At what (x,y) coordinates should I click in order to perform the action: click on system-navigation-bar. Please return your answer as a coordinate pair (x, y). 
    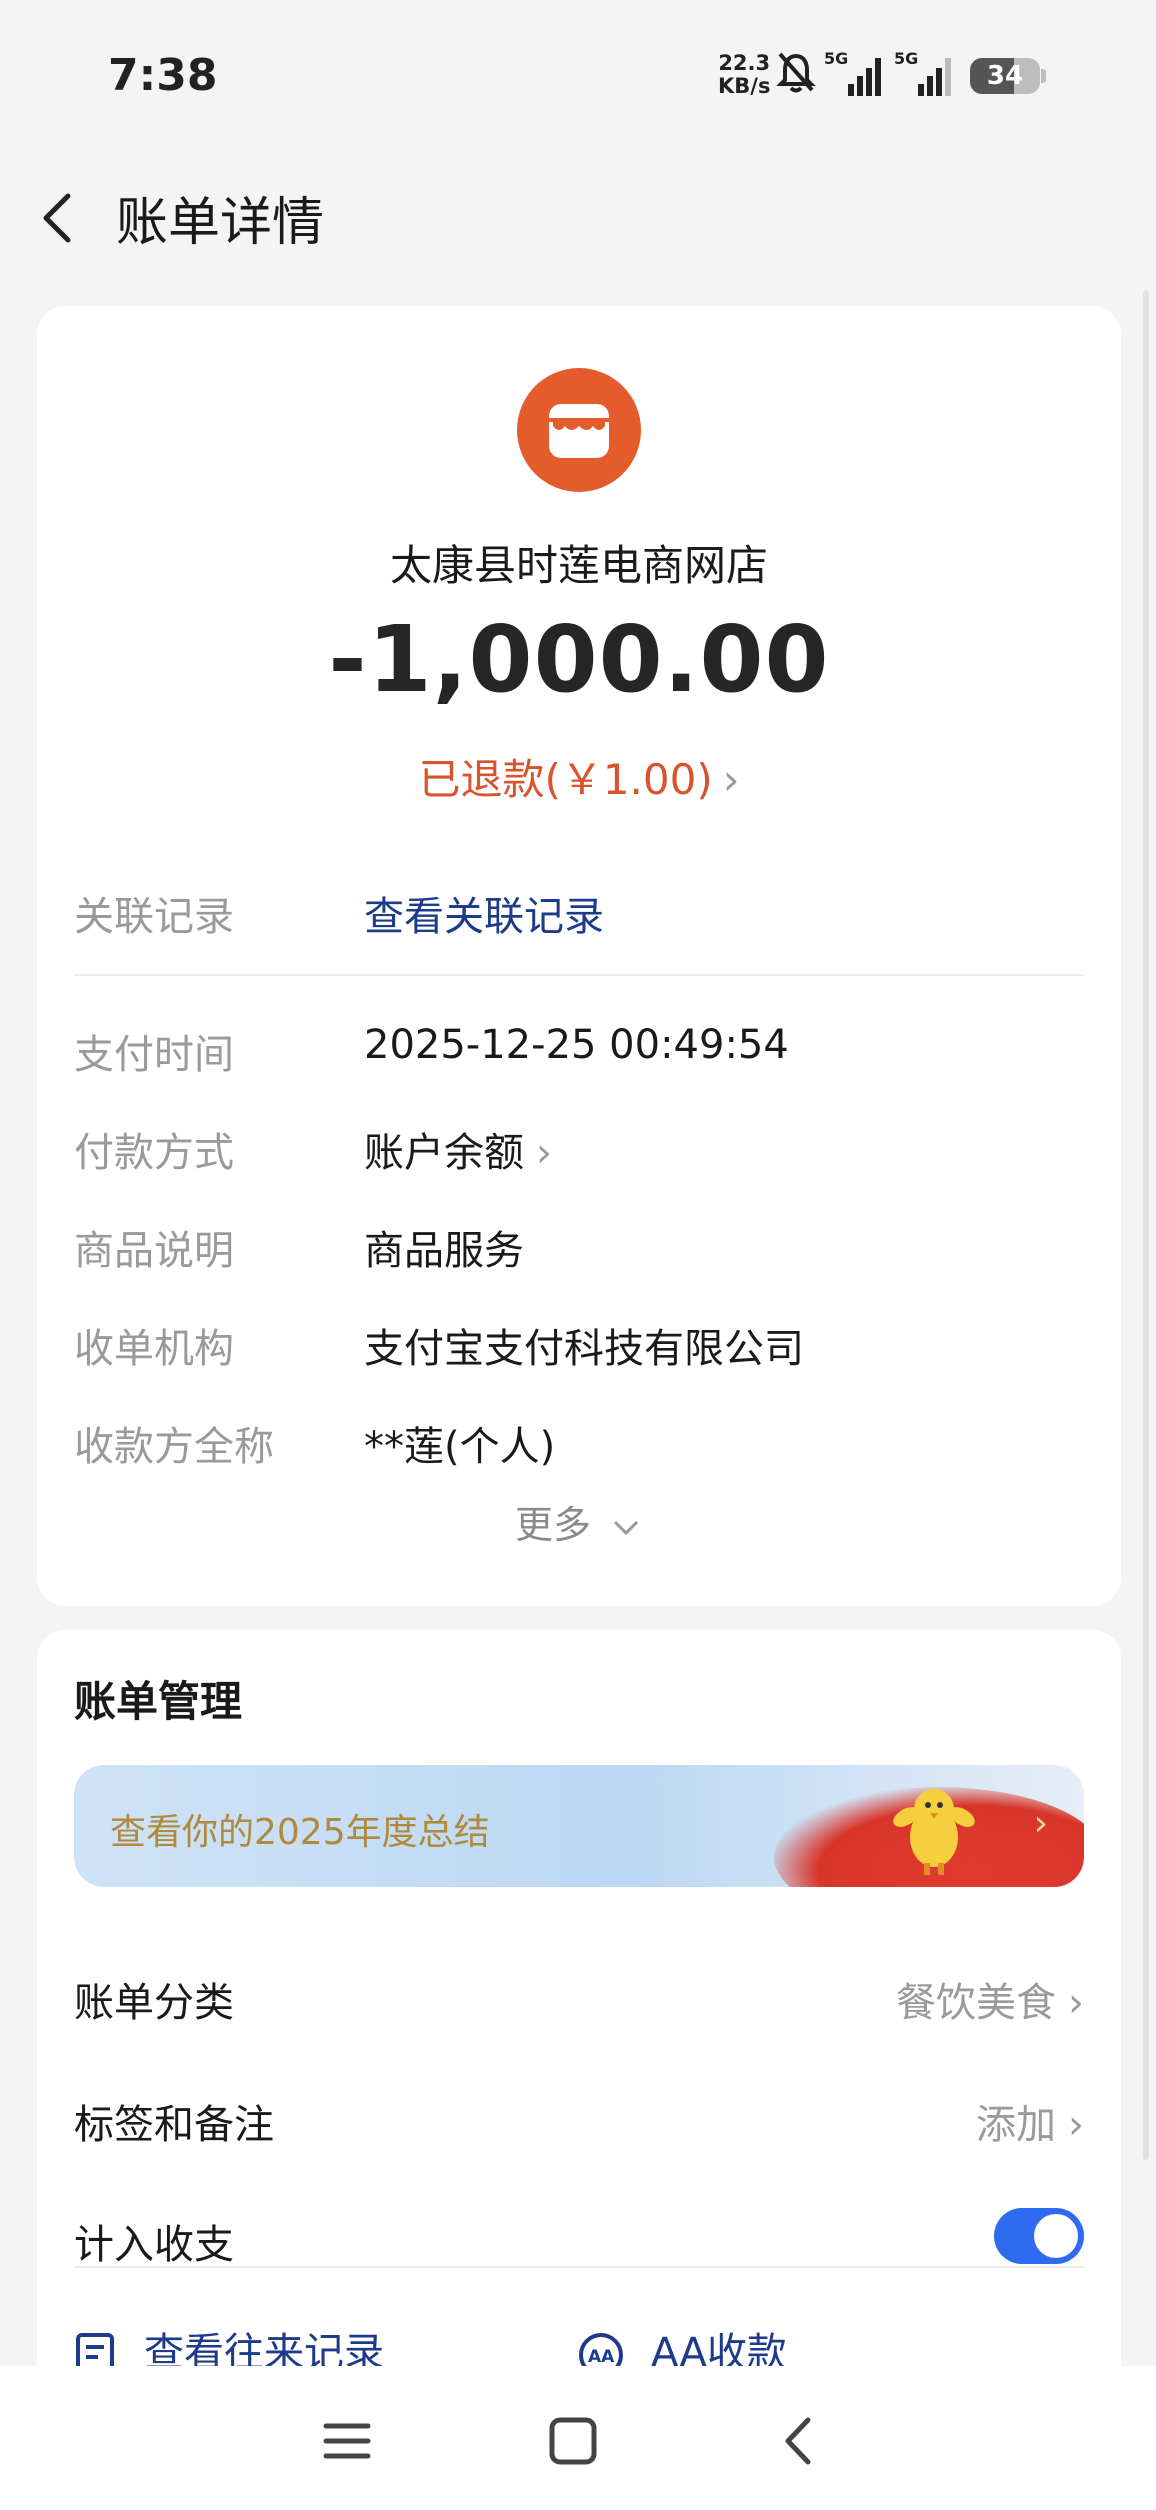
    Looking at the image, I should click on (578, 2438).